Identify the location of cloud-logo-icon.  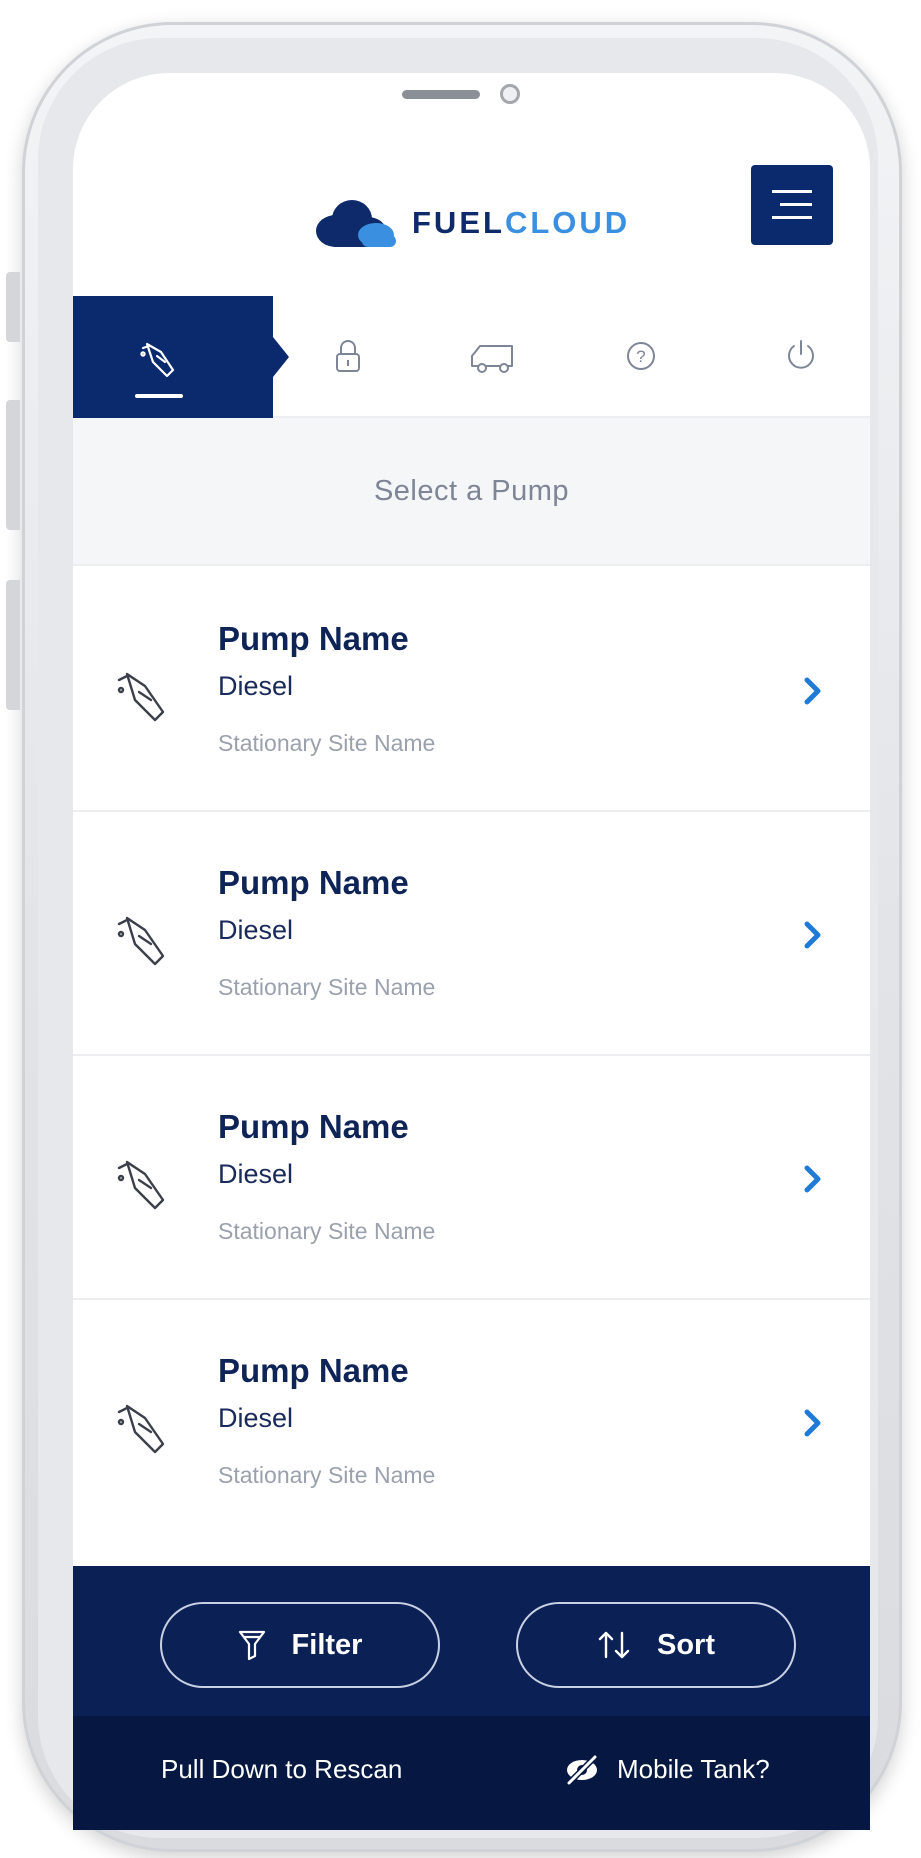
(356, 223).